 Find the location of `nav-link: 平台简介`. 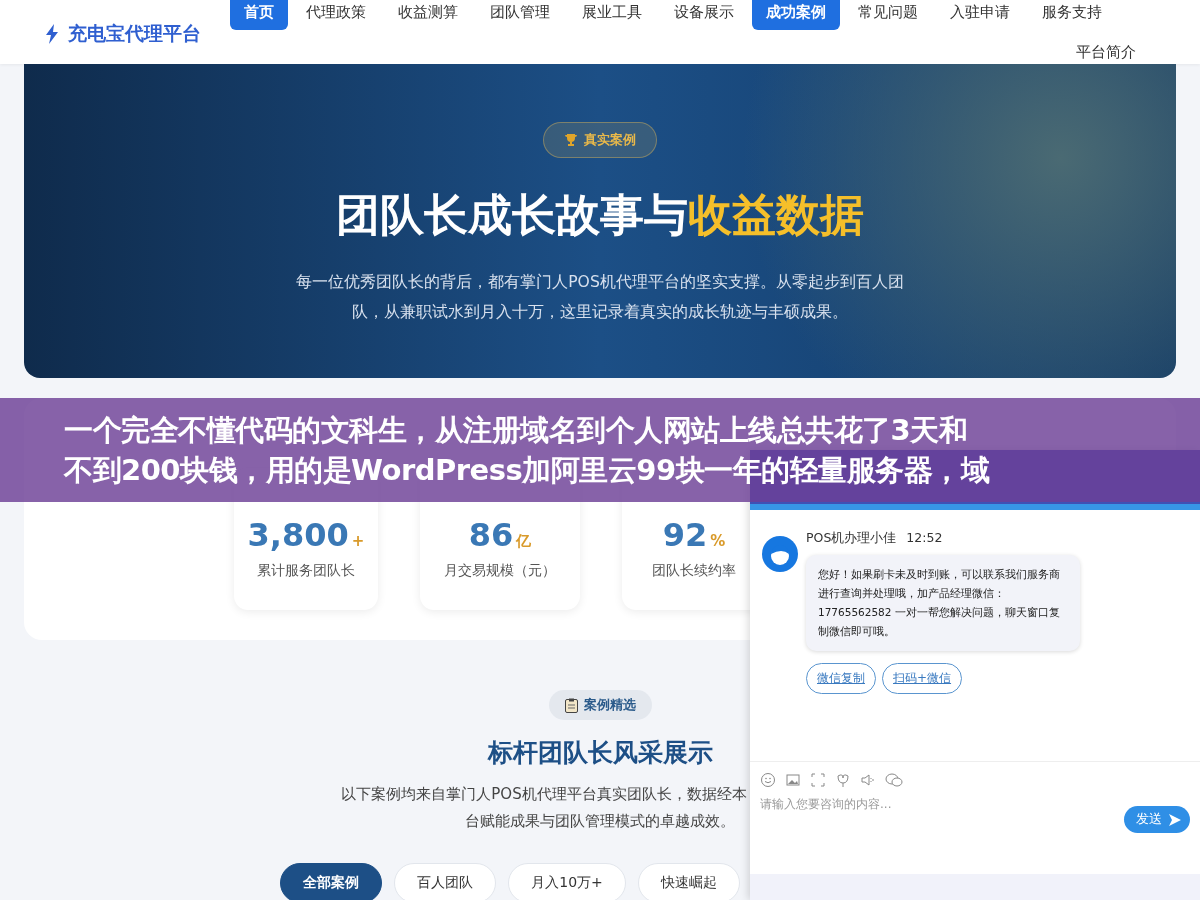

nav-link: 平台简介 is located at coordinates (1106, 55).